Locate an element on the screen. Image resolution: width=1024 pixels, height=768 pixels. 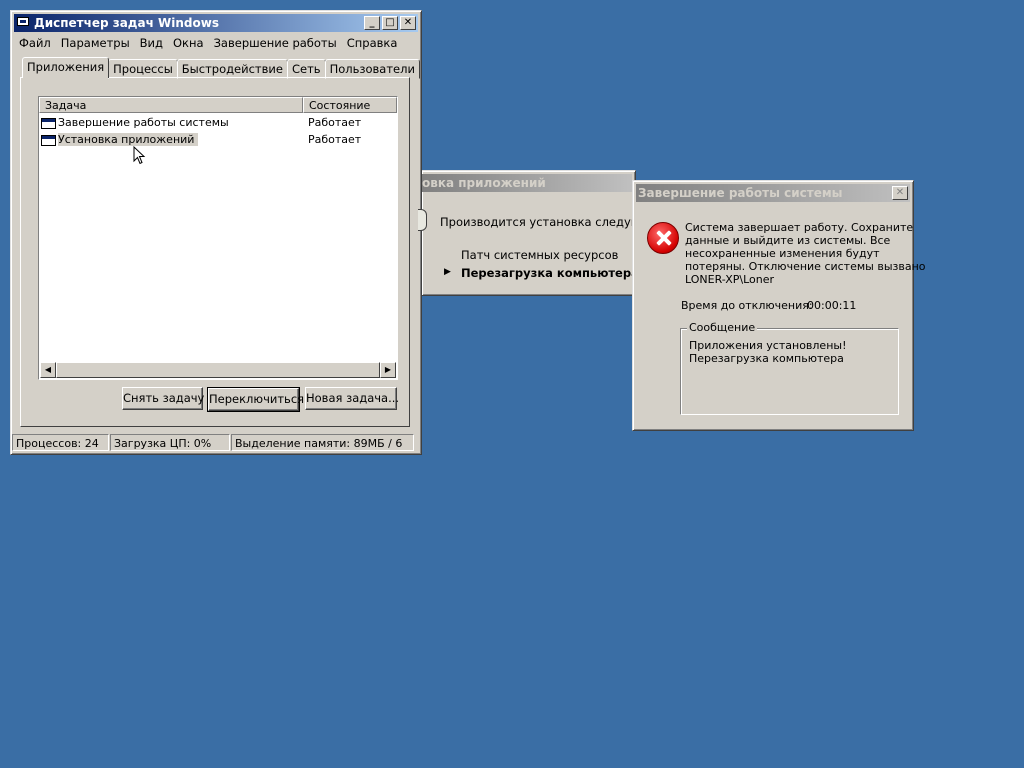
list-header: Задача Состояние is located at coordinates (218, 105).